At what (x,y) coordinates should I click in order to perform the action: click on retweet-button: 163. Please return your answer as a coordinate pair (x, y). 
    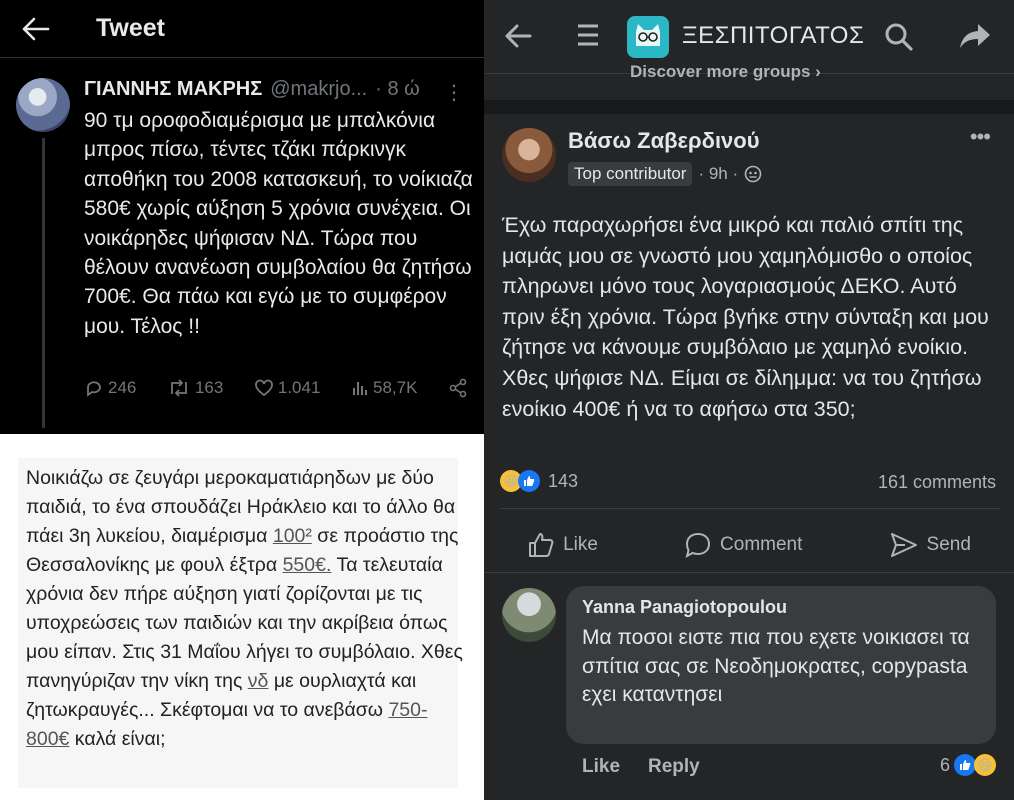
    Looking at the image, I should click on (195, 388).